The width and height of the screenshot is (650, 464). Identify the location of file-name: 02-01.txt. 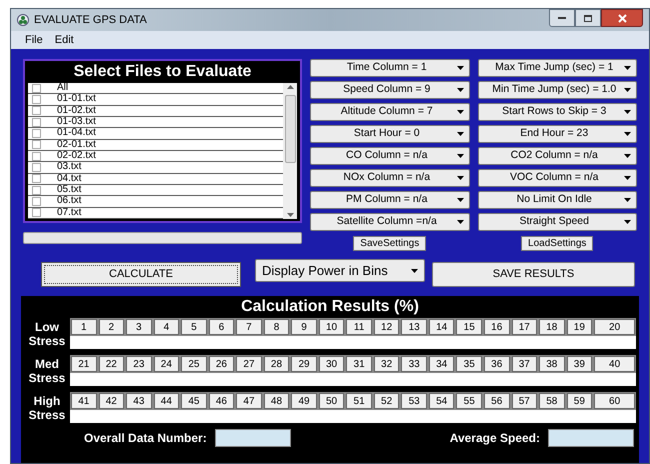
(76, 145).